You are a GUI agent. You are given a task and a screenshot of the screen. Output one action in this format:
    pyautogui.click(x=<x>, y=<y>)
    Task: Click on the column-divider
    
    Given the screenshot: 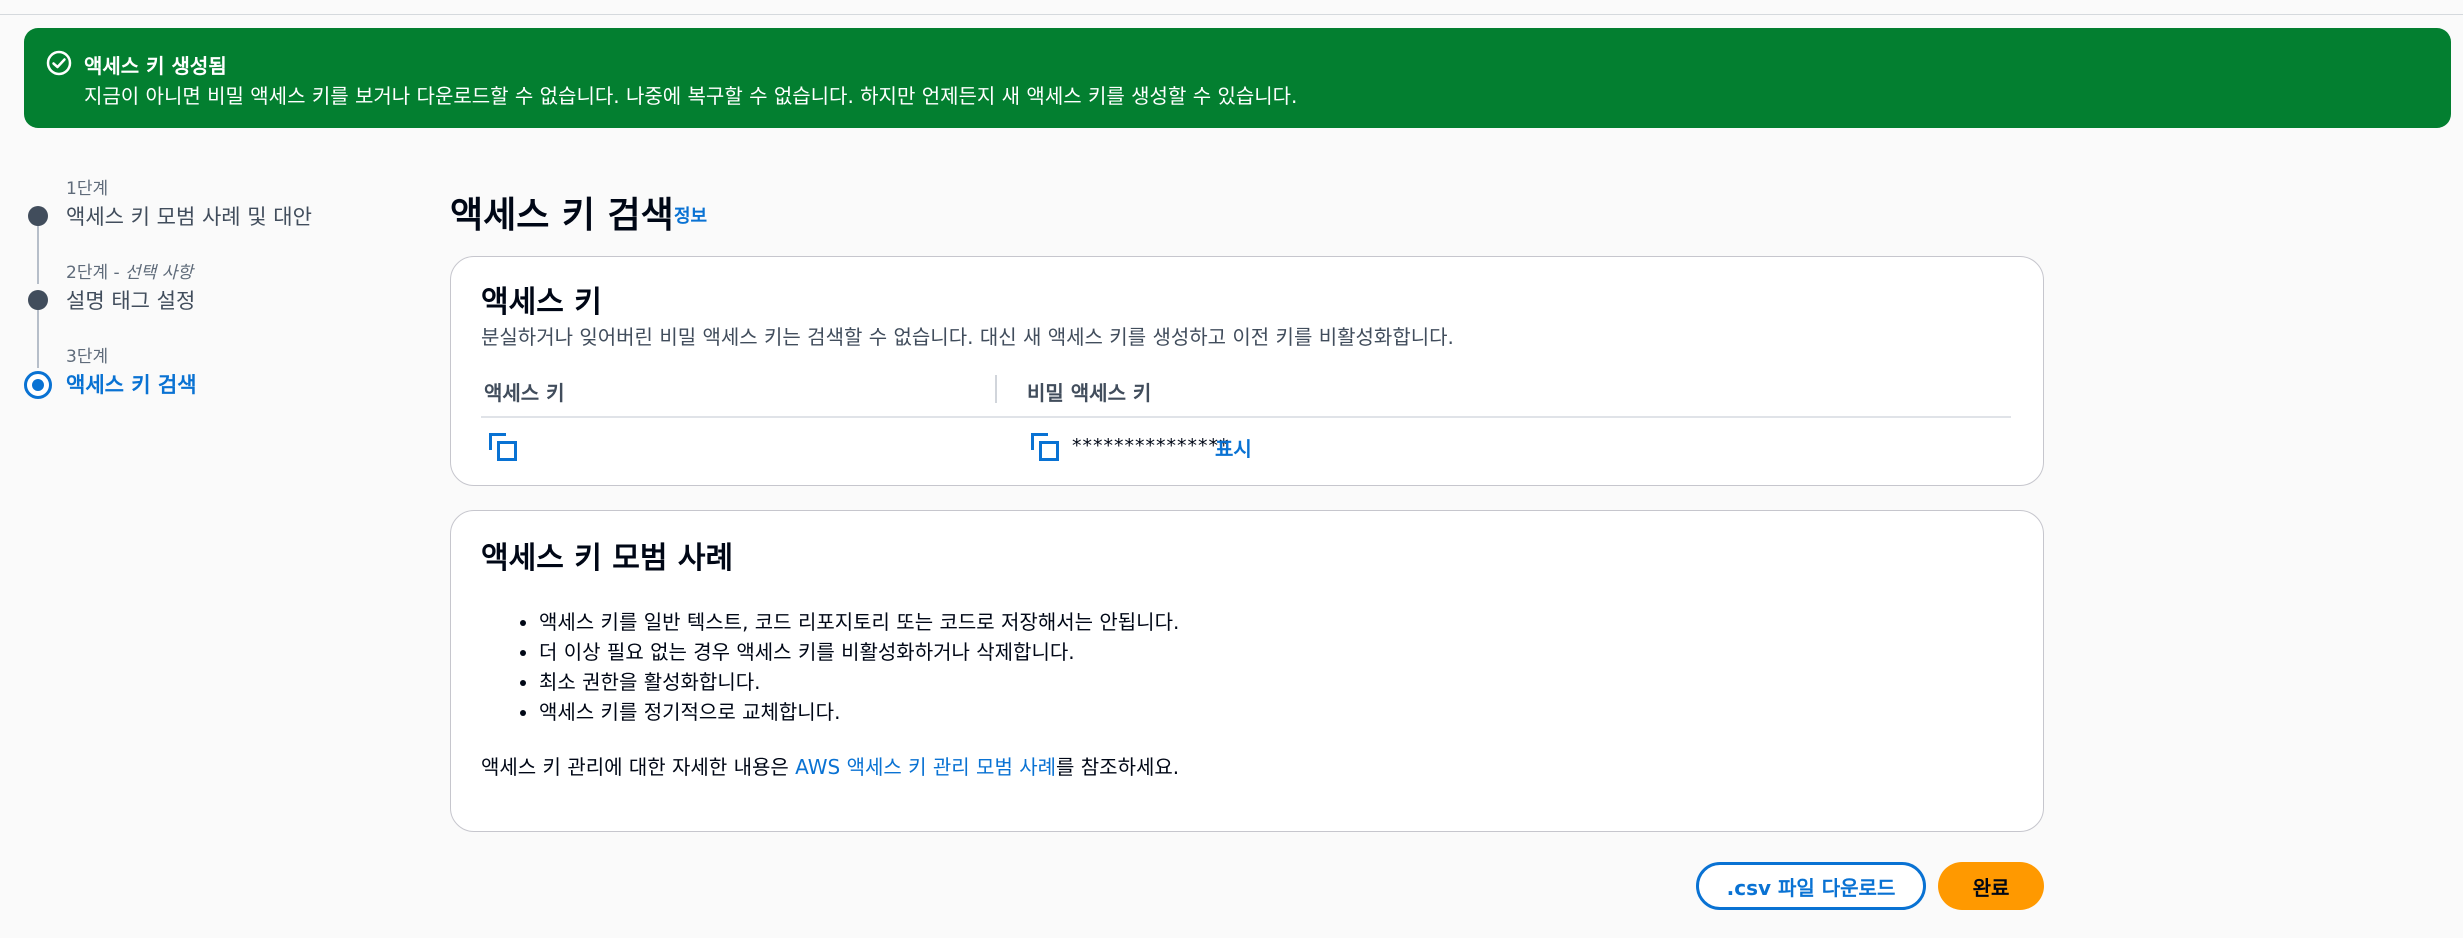 What is the action you would take?
    pyautogui.click(x=996, y=389)
    